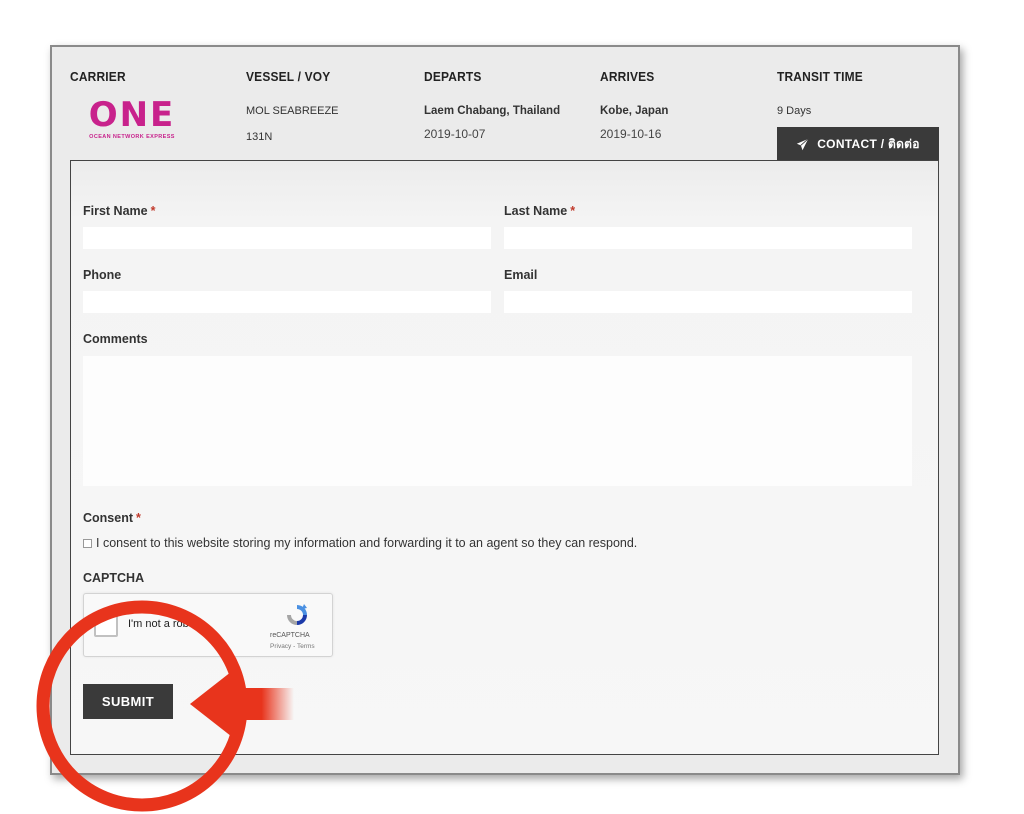 This screenshot has width=1024, height=814. What do you see at coordinates (128, 701) in the screenshot?
I see `submit-button: SUBMIT` at bounding box center [128, 701].